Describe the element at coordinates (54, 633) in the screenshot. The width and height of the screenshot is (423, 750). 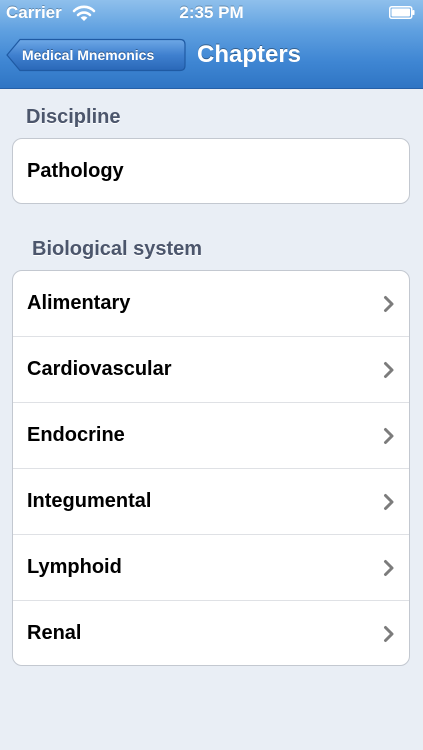
I see `cell-label: Renal` at that location.